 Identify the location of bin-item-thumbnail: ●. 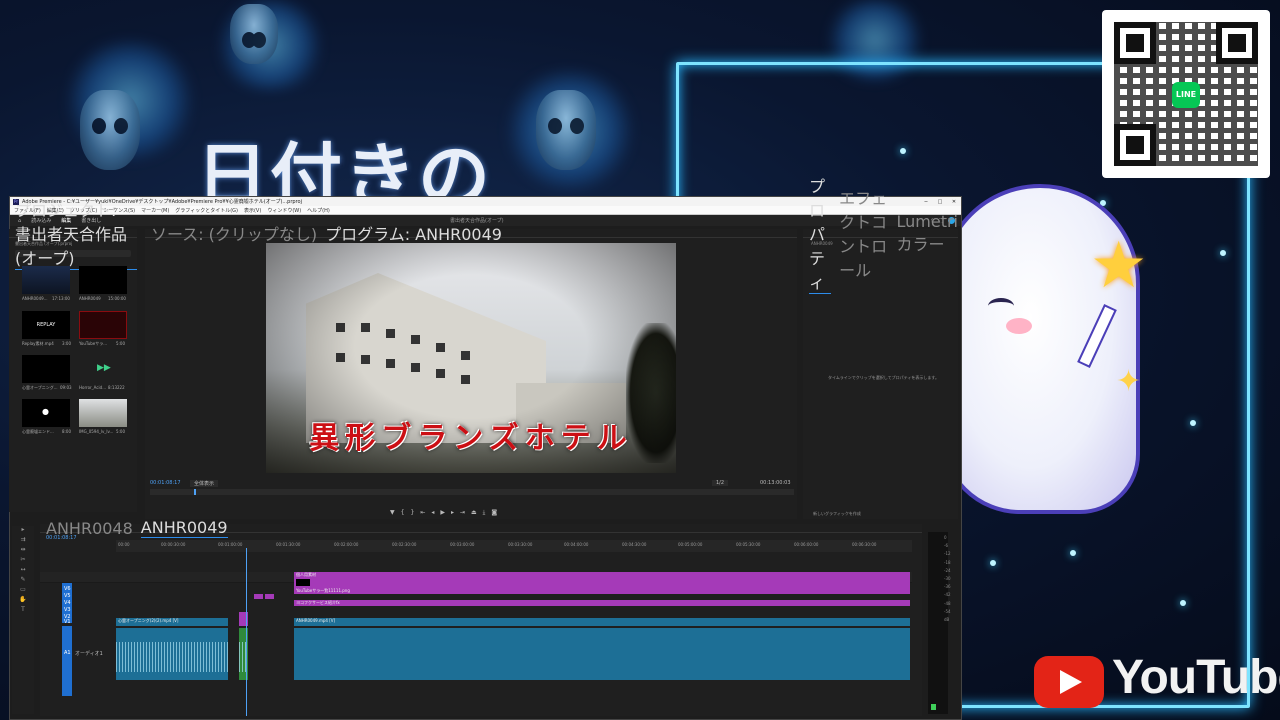
(46, 413).